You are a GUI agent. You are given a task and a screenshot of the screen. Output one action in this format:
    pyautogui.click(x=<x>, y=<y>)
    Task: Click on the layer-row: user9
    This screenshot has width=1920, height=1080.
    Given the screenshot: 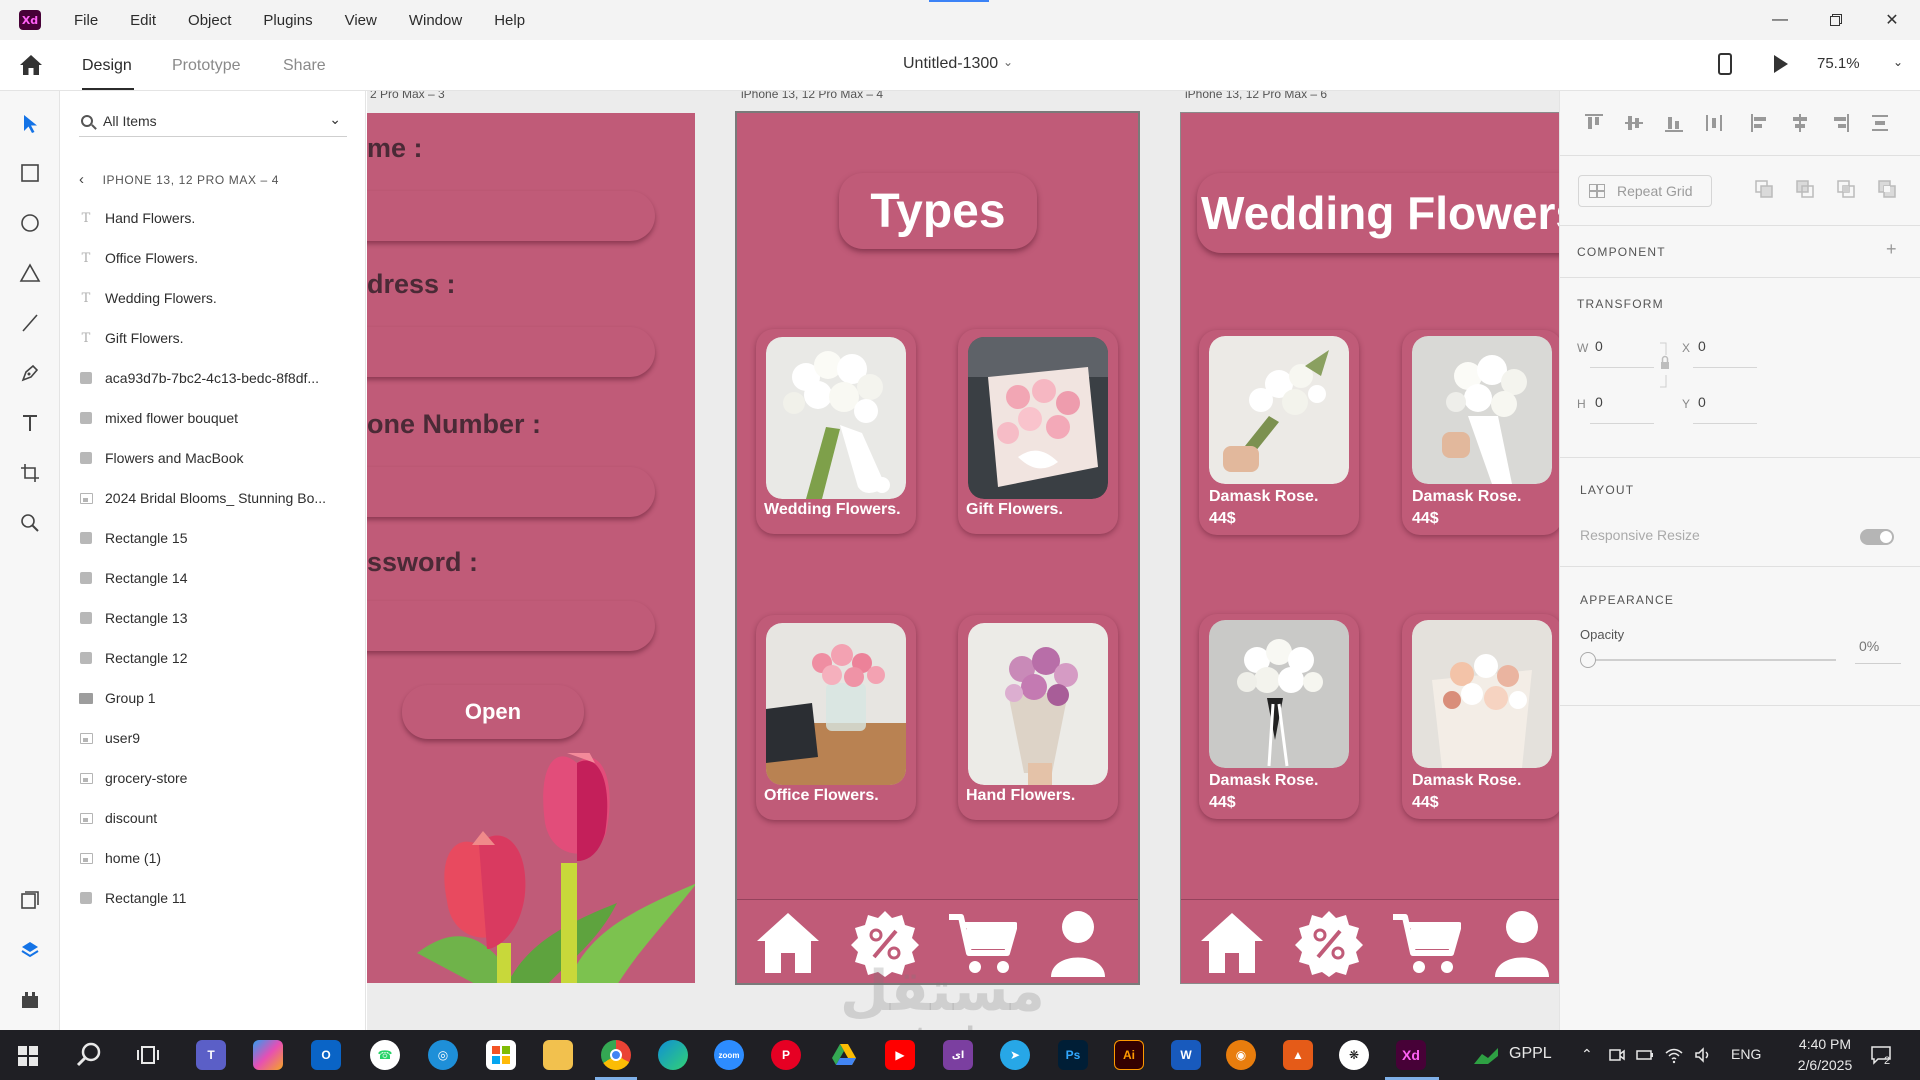 What is the action you would take?
    pyautogui.click(x=219, y=738)
    